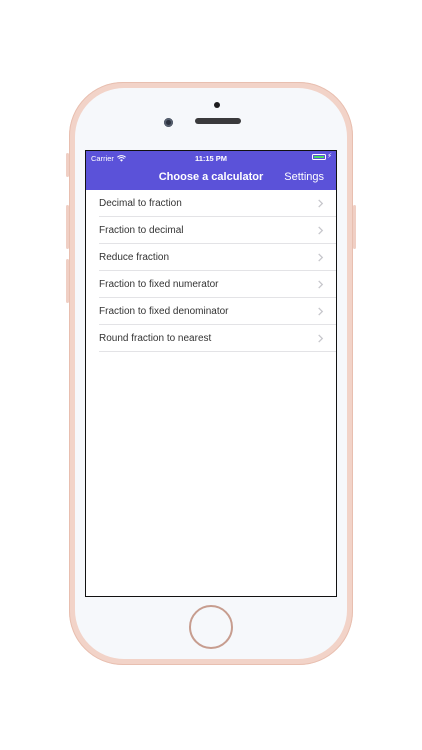 The width and height of the screenshot is (422, 750). I want to click on calculator-row-reduce-fraction: Reduce fraction, so click(211, 257).